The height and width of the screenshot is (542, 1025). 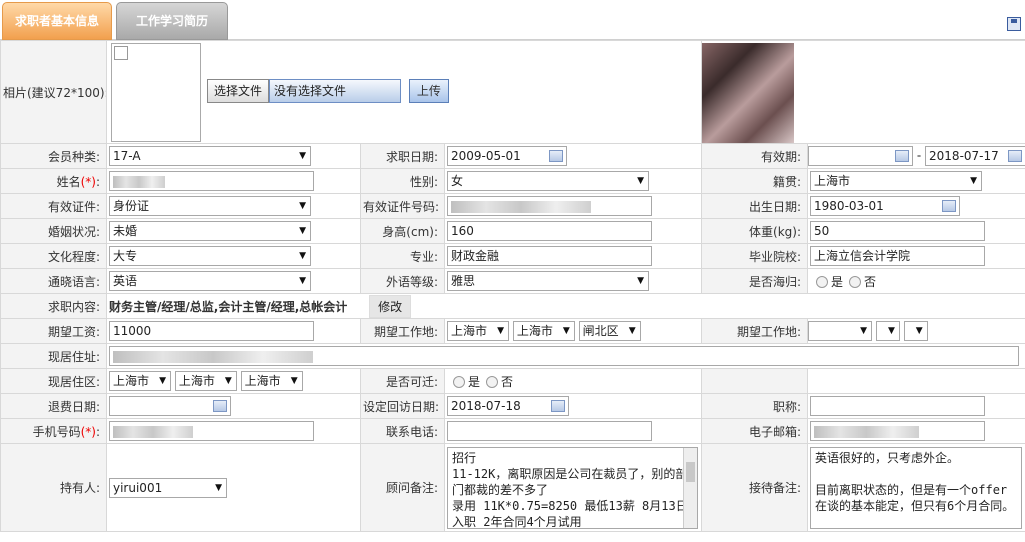 I want to click on mobile-input, so click(x=211, y=431).